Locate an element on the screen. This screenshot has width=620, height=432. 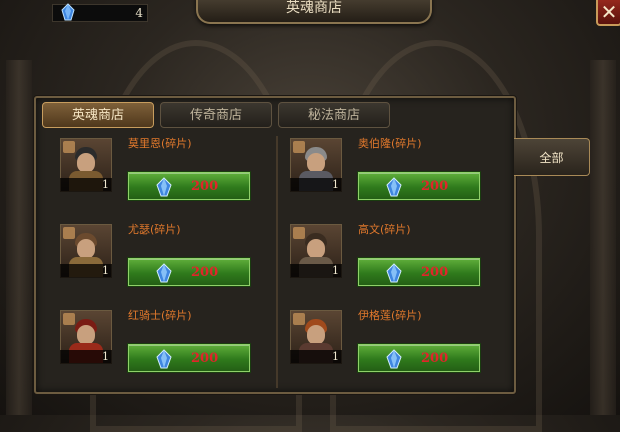
shop-item-card: 1 莫里恩(碎片) 200 is located at coordinates (156, 176).